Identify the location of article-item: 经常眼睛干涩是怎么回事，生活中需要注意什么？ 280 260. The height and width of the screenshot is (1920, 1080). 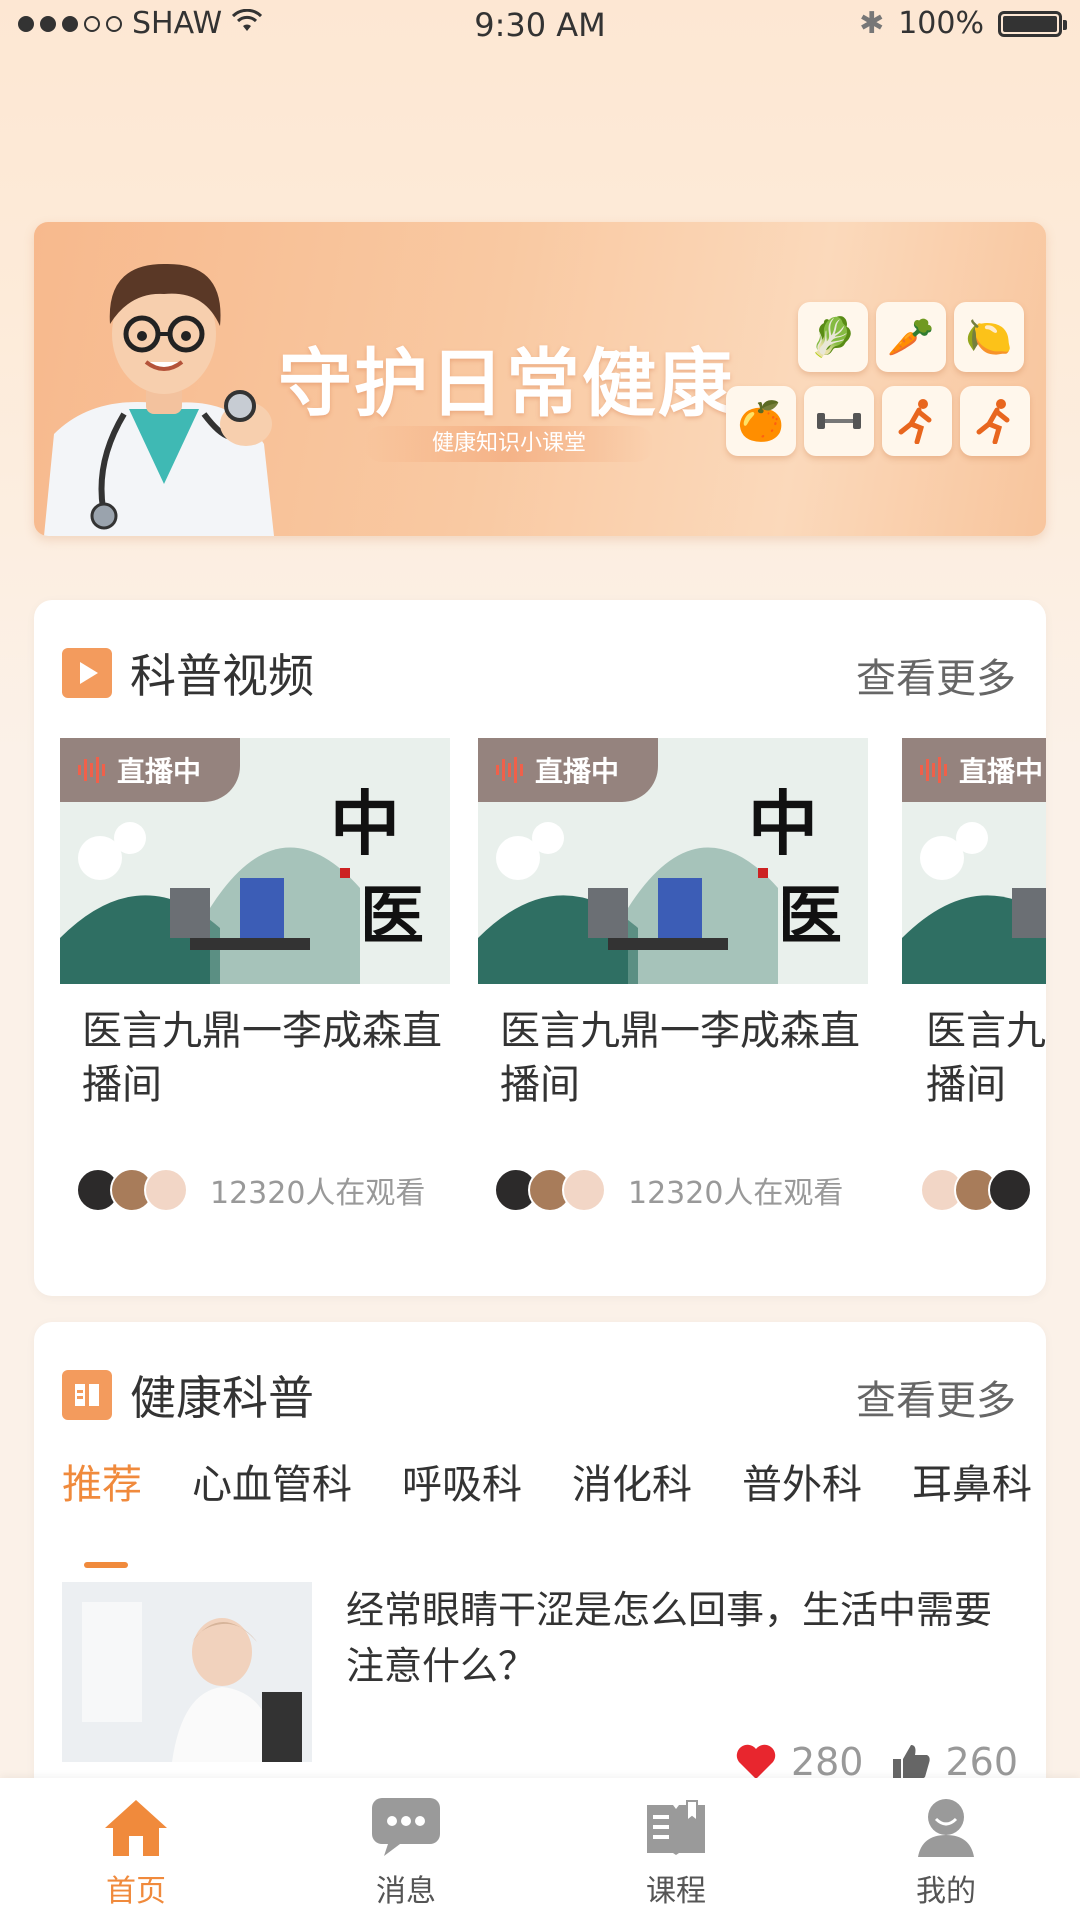
(540, 1683).